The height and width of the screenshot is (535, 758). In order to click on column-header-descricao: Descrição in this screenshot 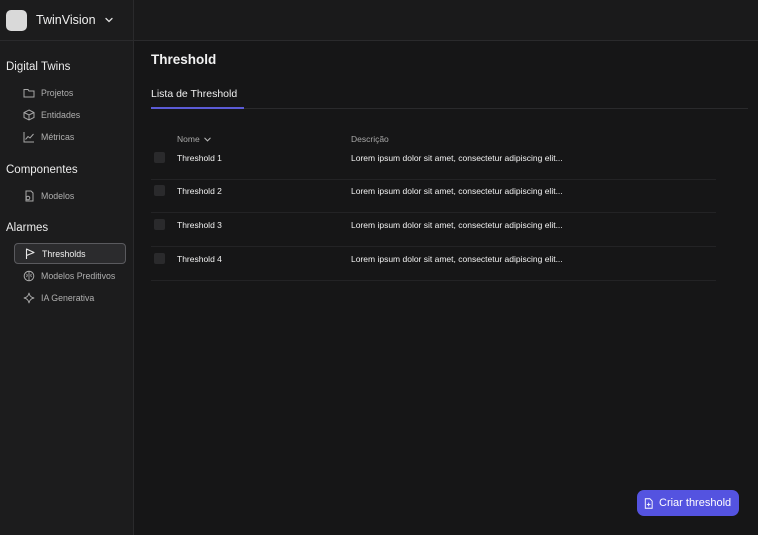, I will do `click(370, 139)`.